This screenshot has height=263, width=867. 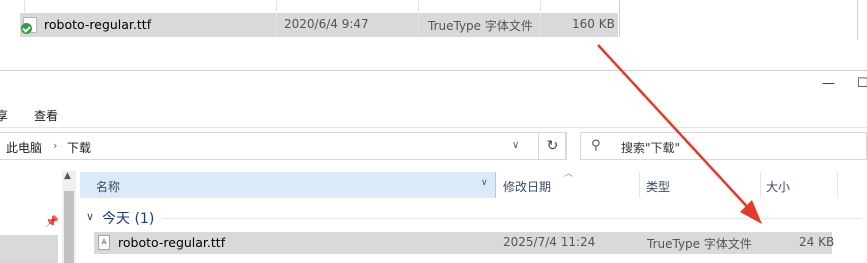 I want to click on annotation-arrow, so click(x=679, y=134).